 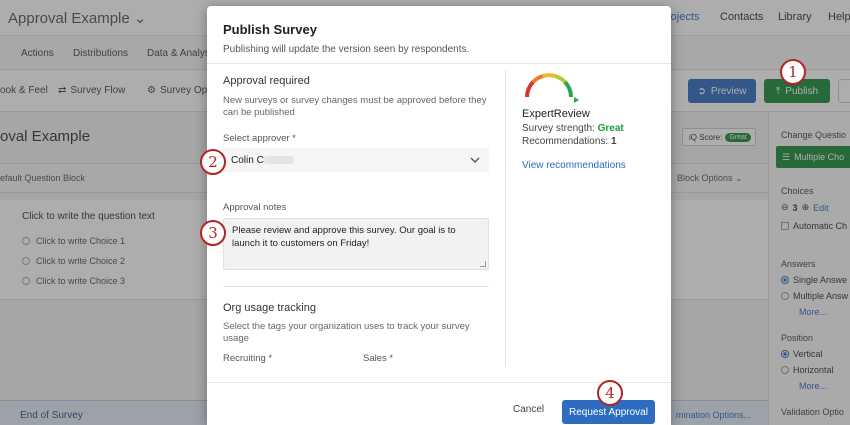 What do you see at coordinates (378, 358) in the screenshot?
I see `sales-tag-label: Sales *` at bounding box center [378, 358].